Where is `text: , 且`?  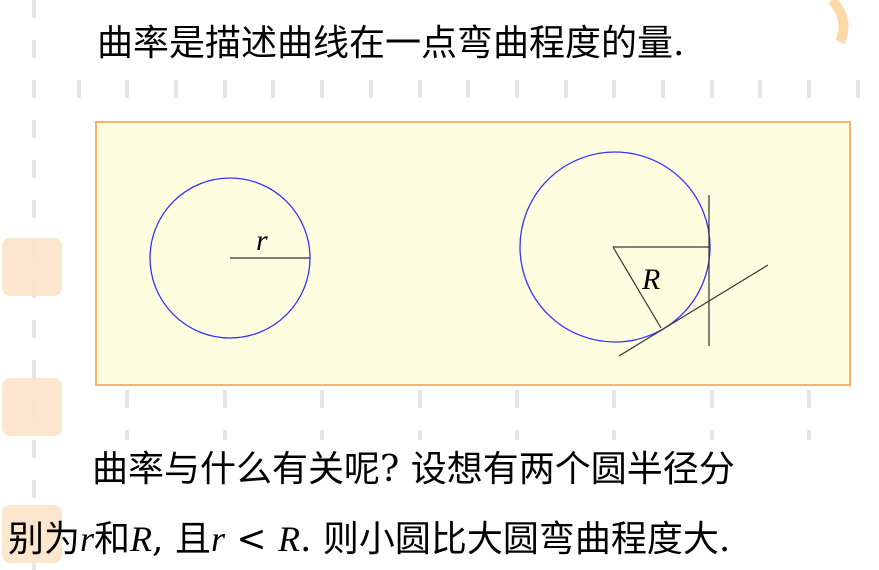 text: , 且 is located at coordinates (181, 539).